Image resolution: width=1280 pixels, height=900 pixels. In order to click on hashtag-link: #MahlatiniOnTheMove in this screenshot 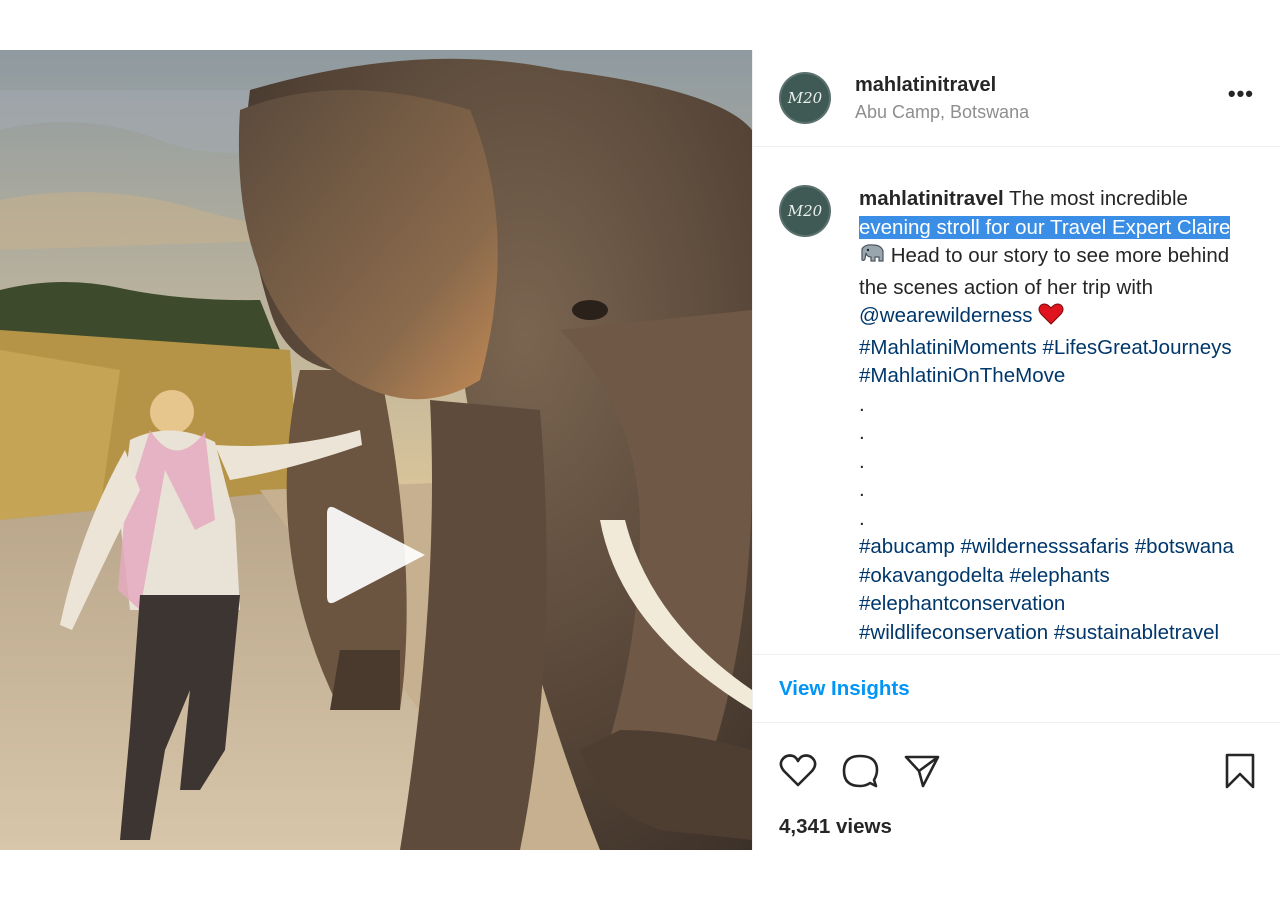, I will do `click(962, 375)`.